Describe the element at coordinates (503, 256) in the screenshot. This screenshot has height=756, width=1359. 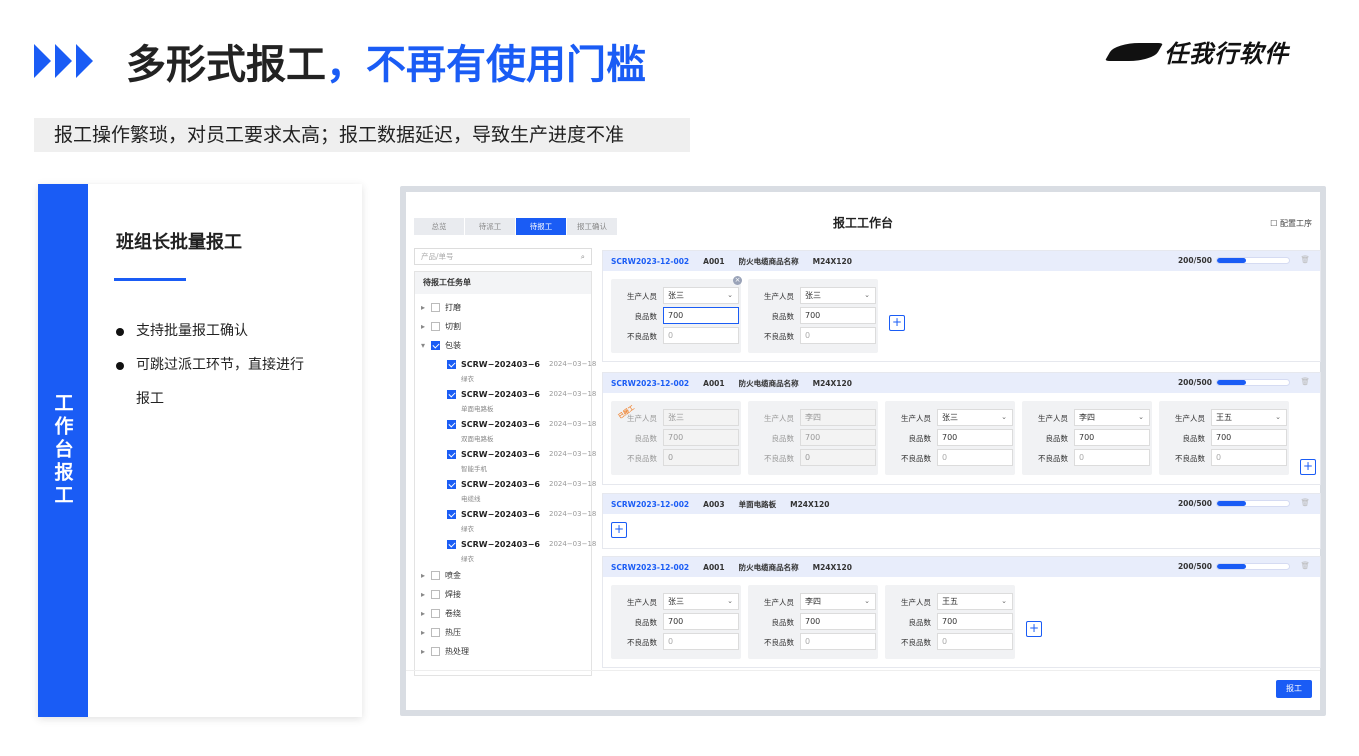
I see `search-input: 产品/单号 ⌕` at that location.